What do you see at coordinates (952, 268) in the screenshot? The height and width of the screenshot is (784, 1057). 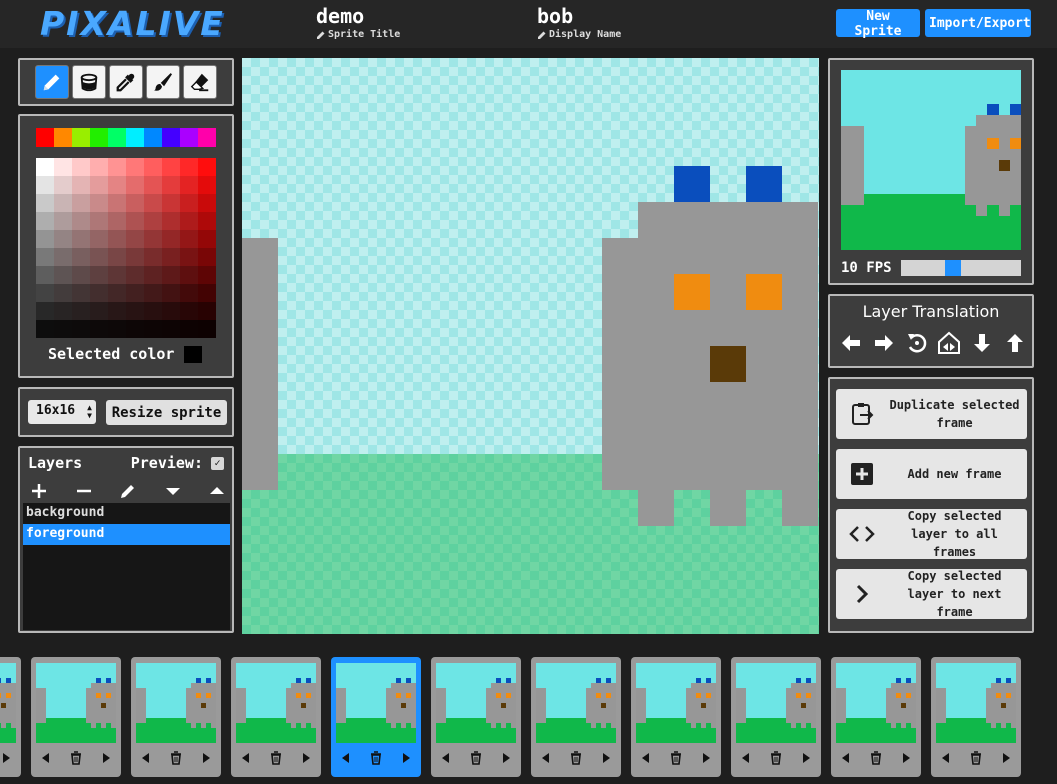 I see `fps-slider-thumb` at bounding box center [952, 268].